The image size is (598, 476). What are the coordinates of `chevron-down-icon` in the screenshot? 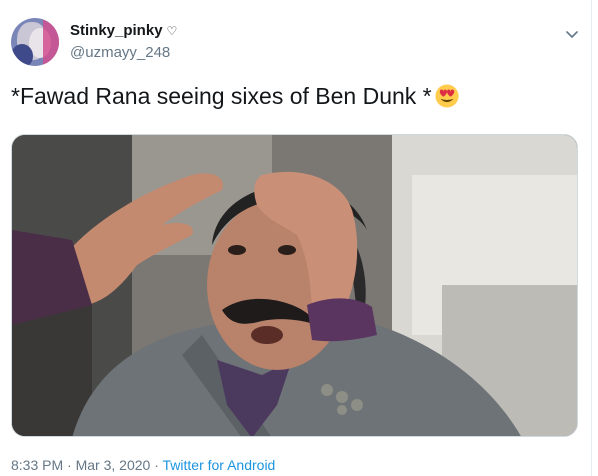 It's located at (572, 34).